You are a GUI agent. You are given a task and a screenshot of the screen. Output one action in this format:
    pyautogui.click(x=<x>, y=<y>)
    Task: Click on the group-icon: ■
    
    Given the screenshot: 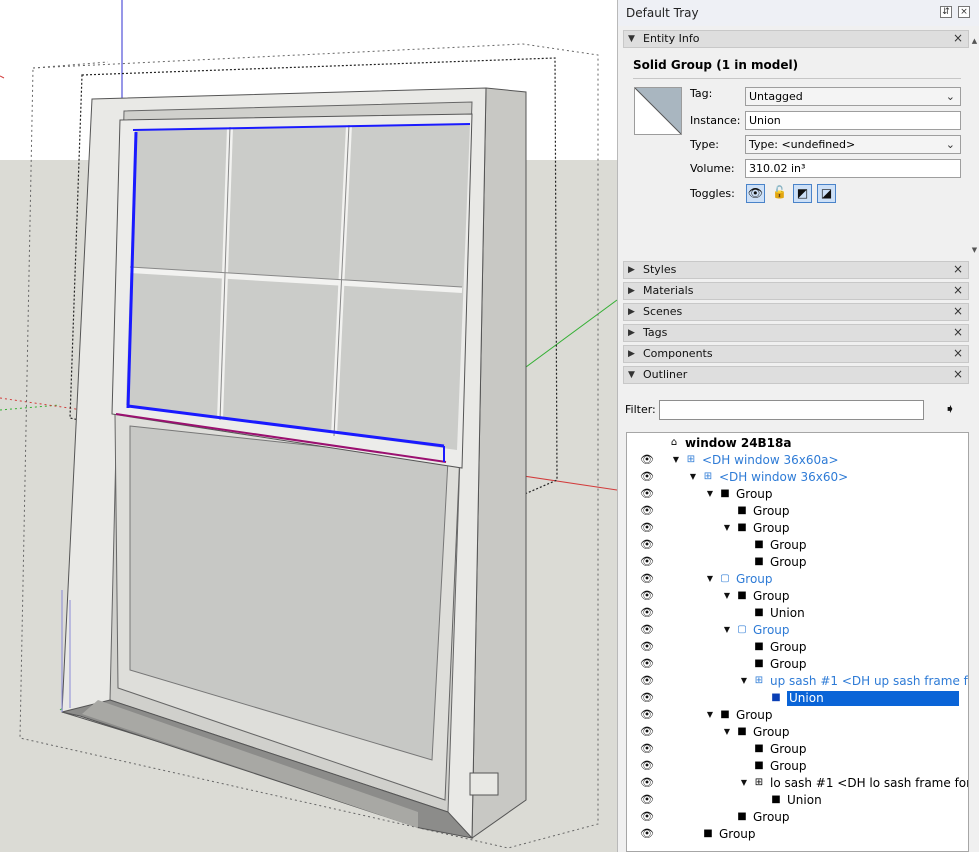 What is the action you would take?
    pyautogui.click(x=742, y=595)
    